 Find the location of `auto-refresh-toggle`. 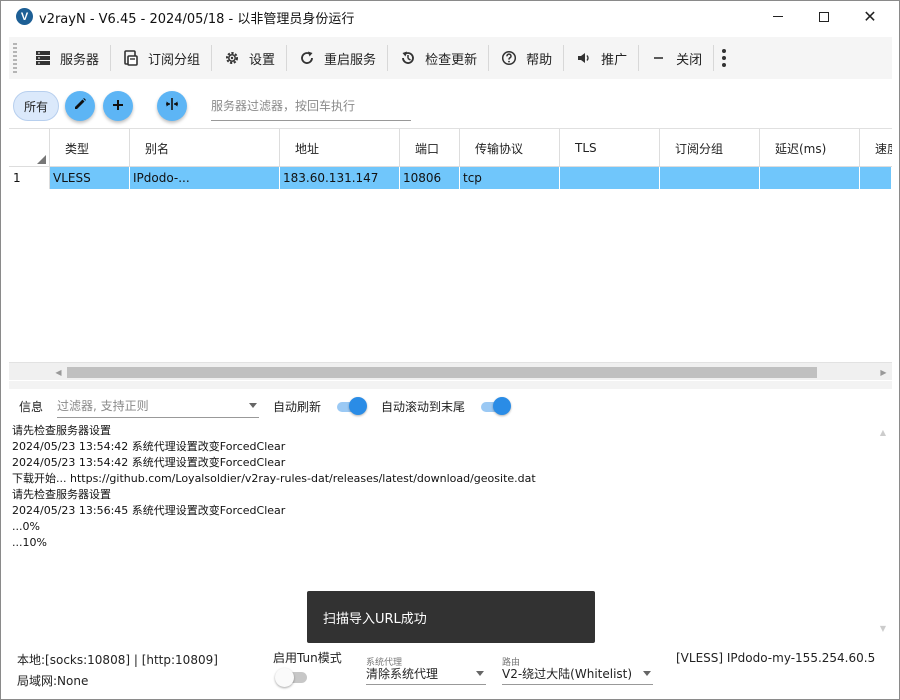

auto-refresh-toggle is located at coordinates (351, 406).